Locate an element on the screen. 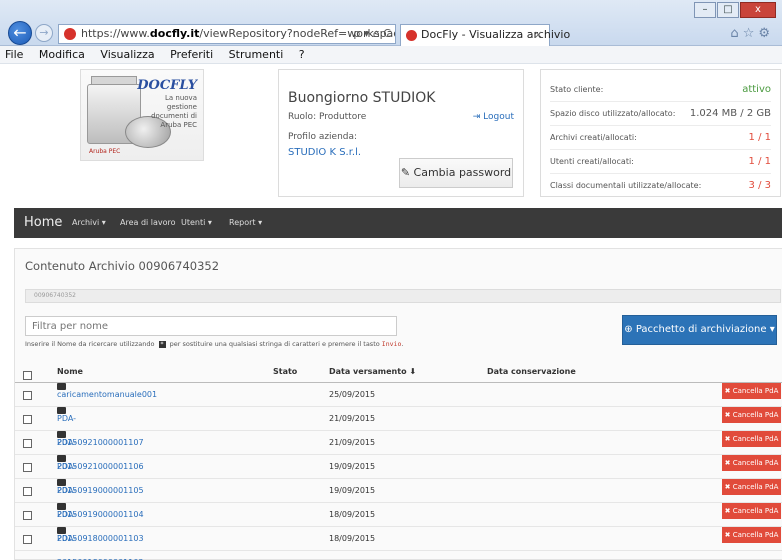 Image resolution: width=782 pixels, height=560 pixels. select-all-checkbox is located at coordinates (27, 375).